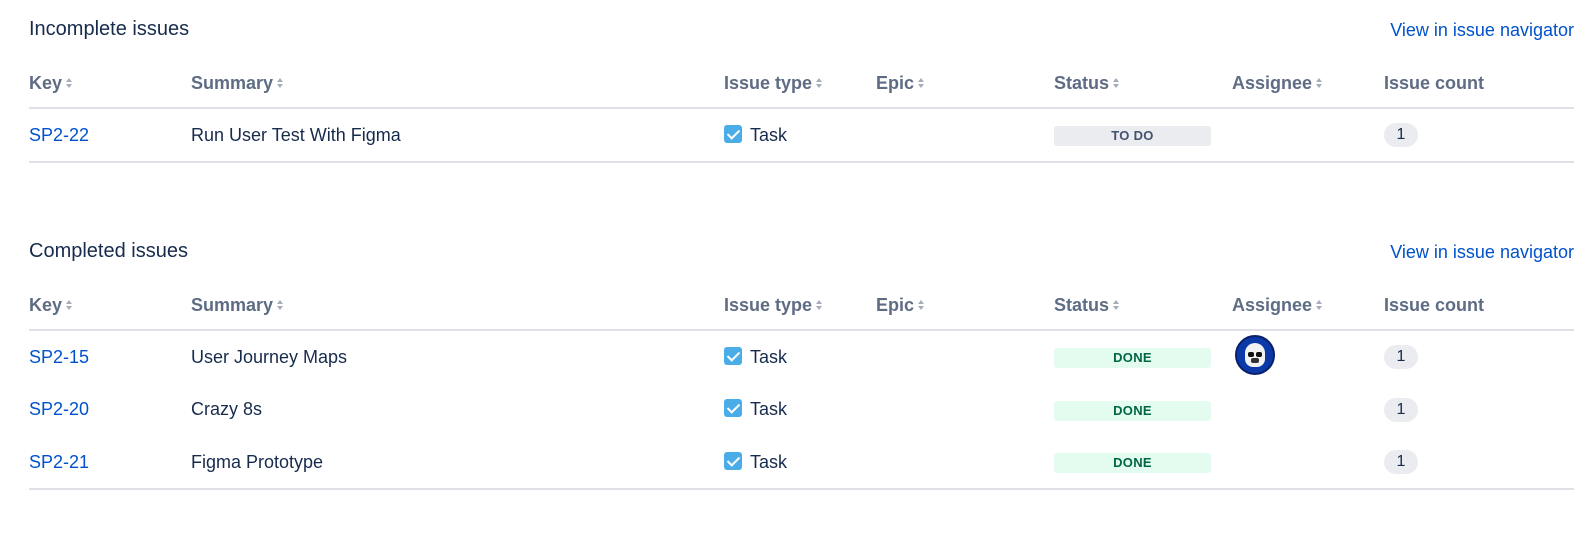 The height and width of the screenshot is (541, 1587). I want to click on table-row: SP2-20 Crazy 8s Task DONE 1, so click(801, 409).